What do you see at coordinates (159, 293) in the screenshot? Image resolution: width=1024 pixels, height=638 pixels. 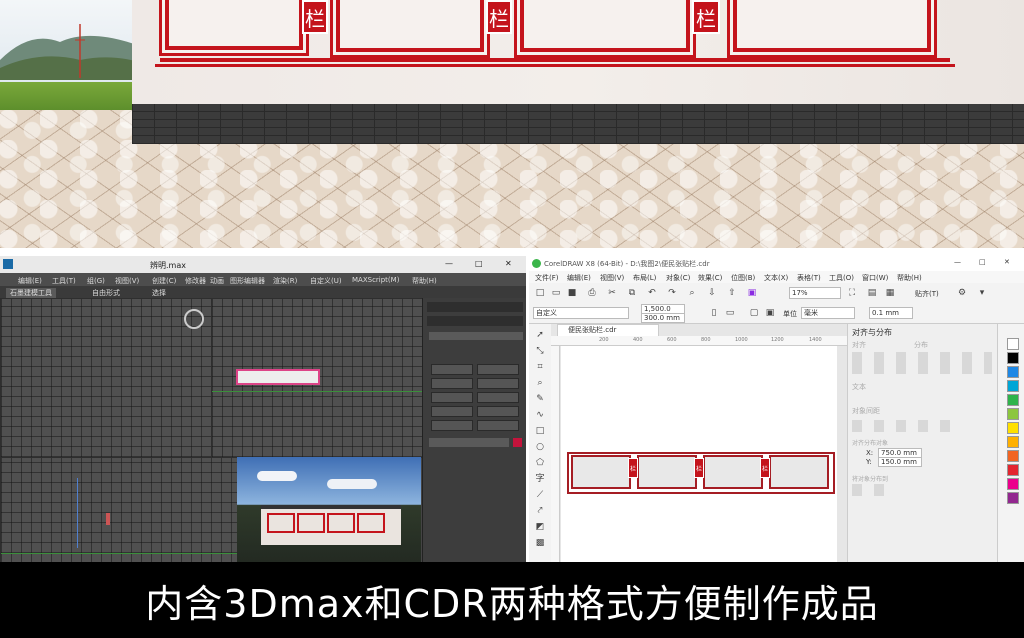 I see `ribbon-tab-selection: 选择` at bounding box center [159, 293].